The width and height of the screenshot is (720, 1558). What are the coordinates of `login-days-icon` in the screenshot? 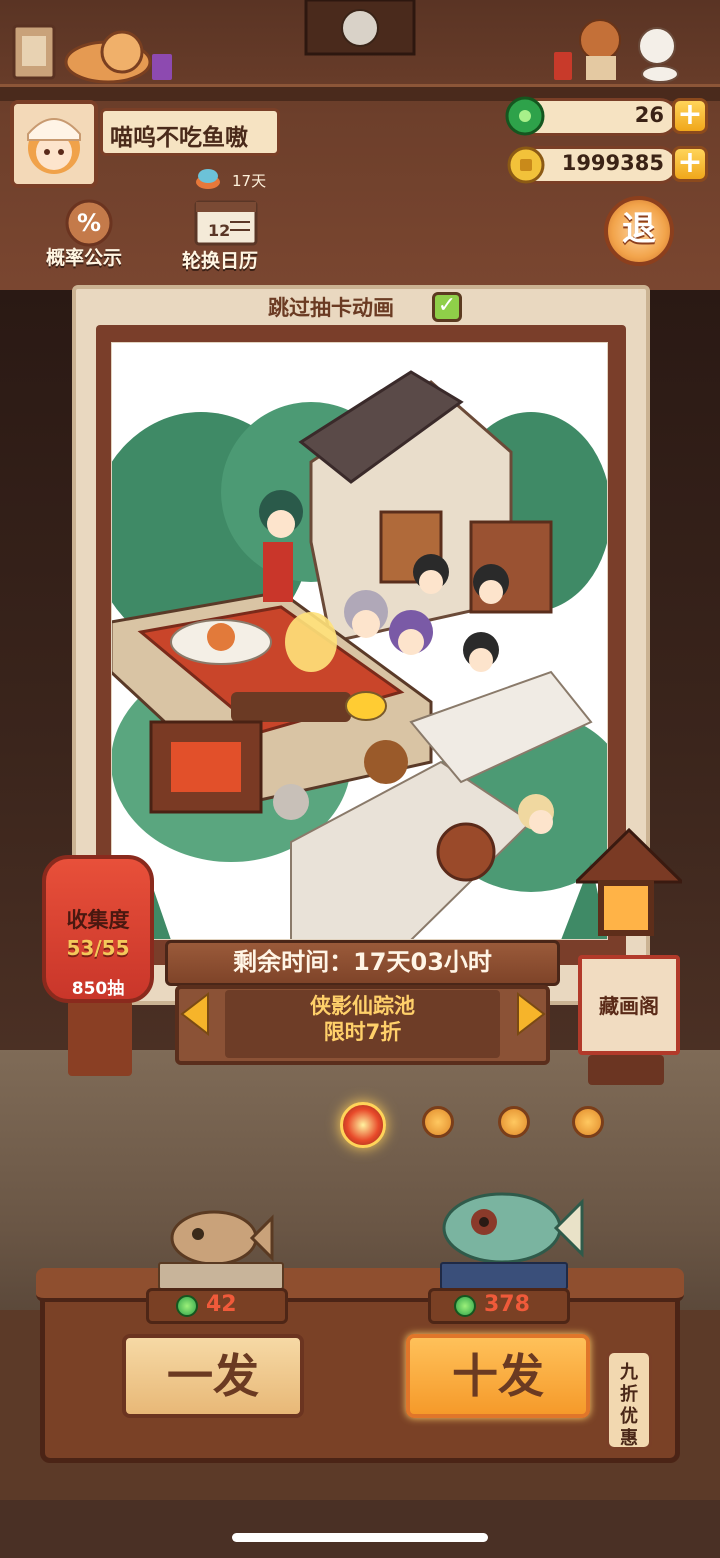 It's located at (208, 179).